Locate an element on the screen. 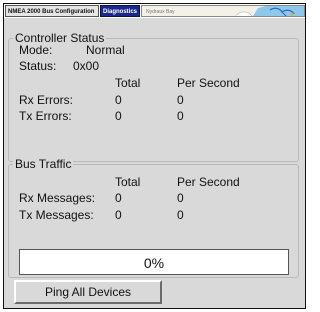 The image size is (320, 312). bus-load-percent: 0% is located at coordinates (154, 263).